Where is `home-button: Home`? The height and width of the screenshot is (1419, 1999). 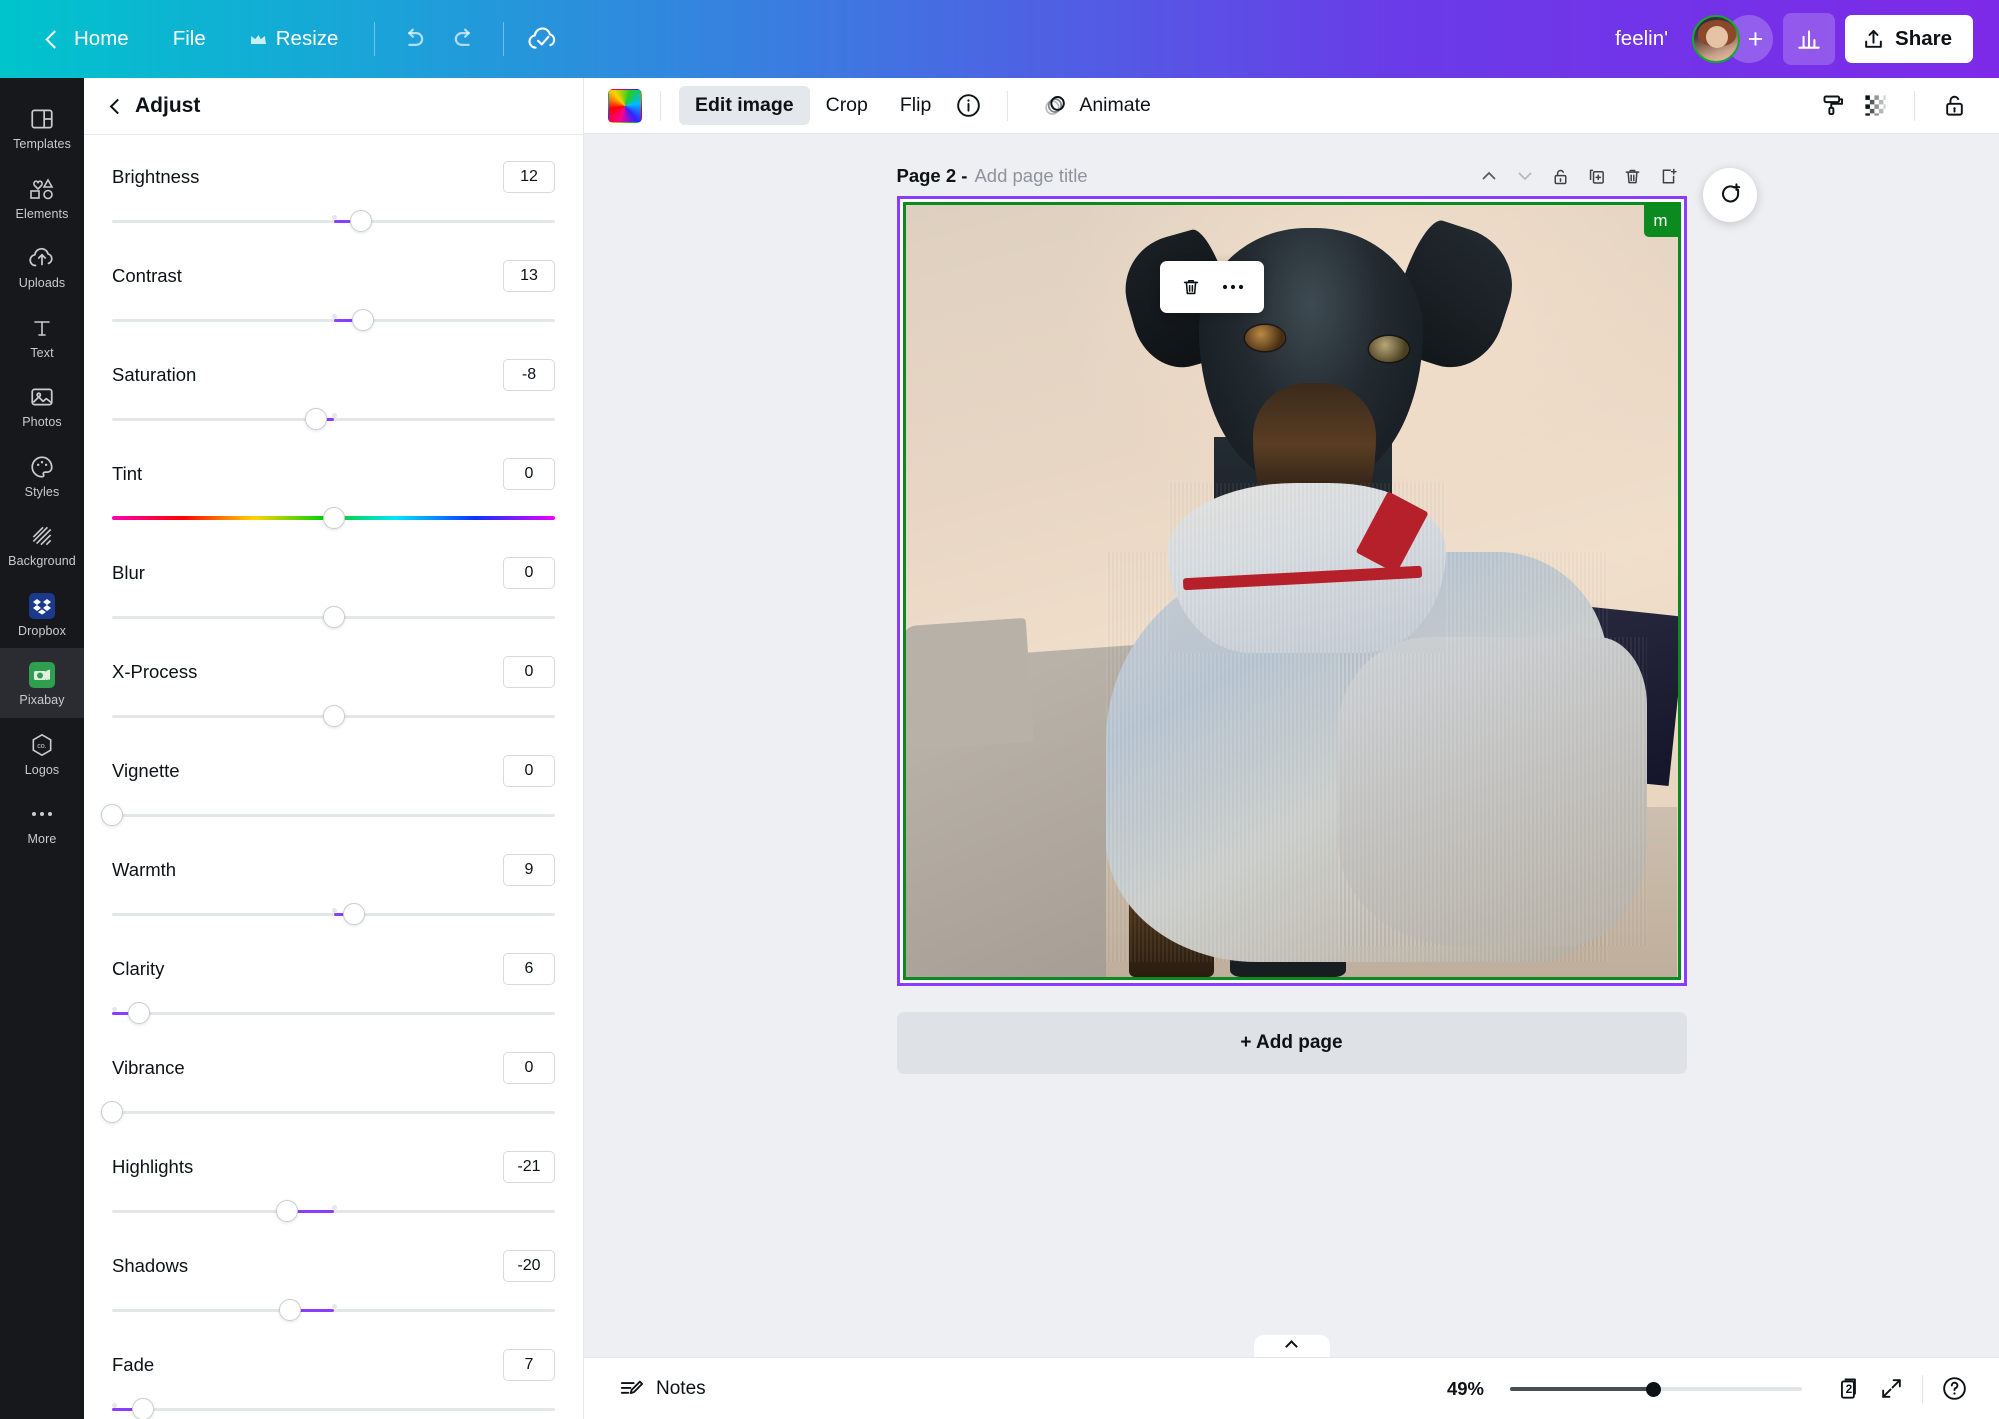 home-button: Home is located at coordinates (88, 39).